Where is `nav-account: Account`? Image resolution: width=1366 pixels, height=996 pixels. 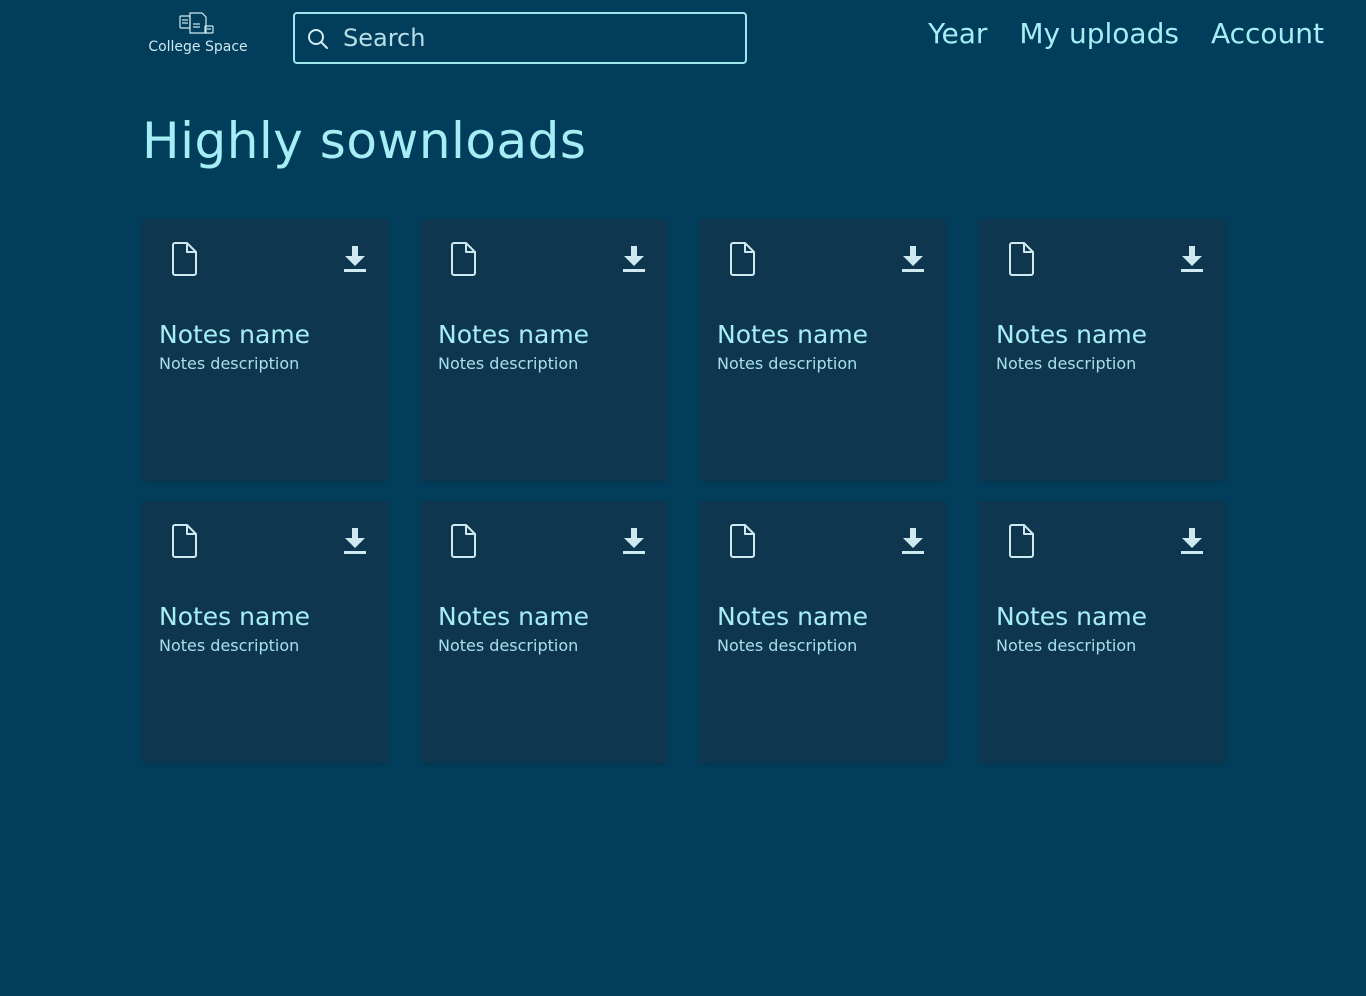 nav-account: Account is located at coordinates (1267, 34).